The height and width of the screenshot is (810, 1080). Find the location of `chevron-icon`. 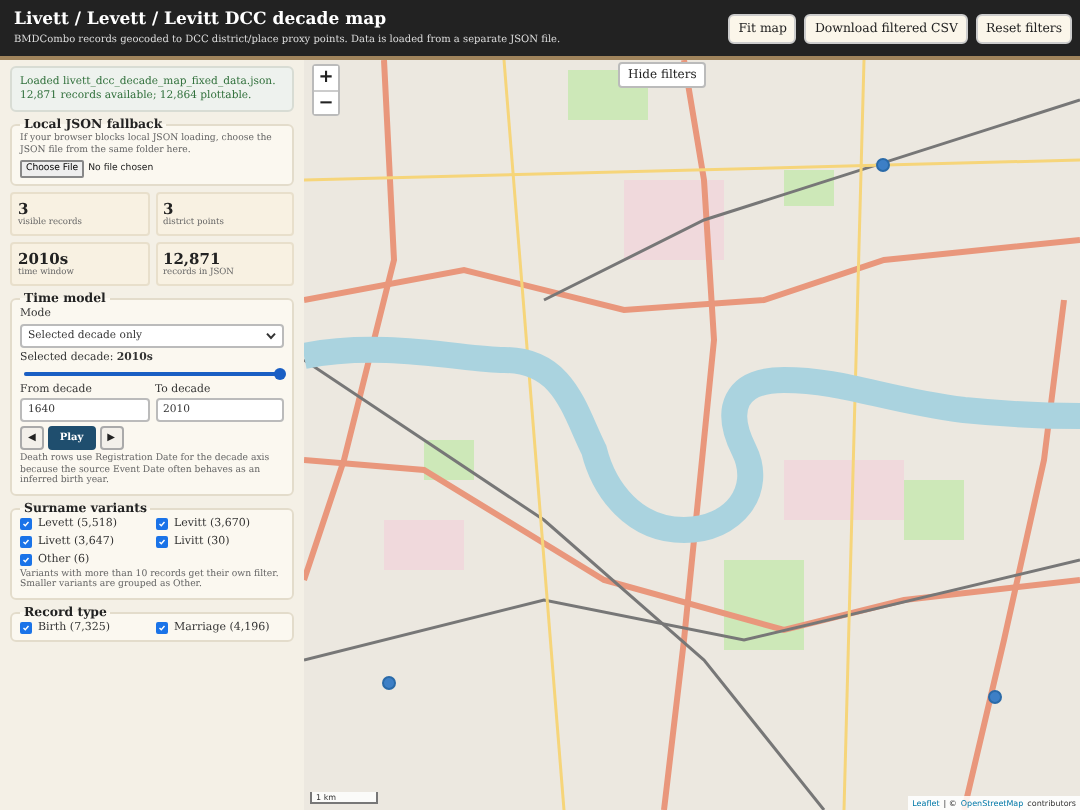

chevron-icon is located at coordinates (271, 336).